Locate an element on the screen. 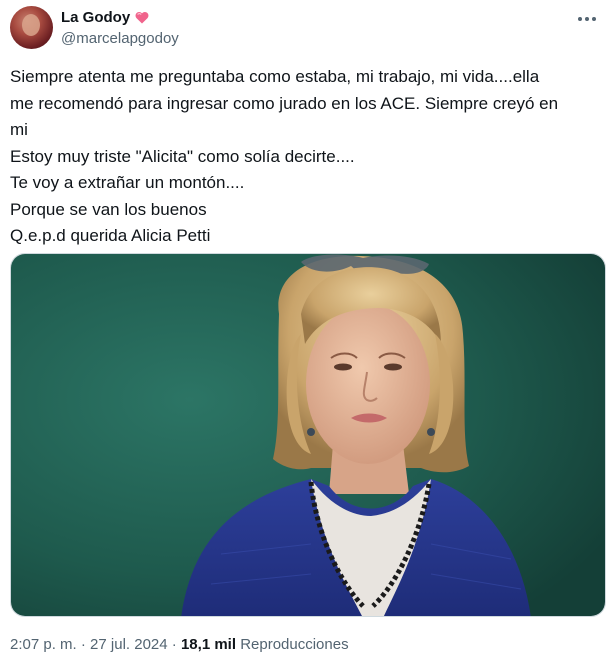 This screenshot has width=610, height=658. tweet-text-line: mi is located at coordinates (19, 129).